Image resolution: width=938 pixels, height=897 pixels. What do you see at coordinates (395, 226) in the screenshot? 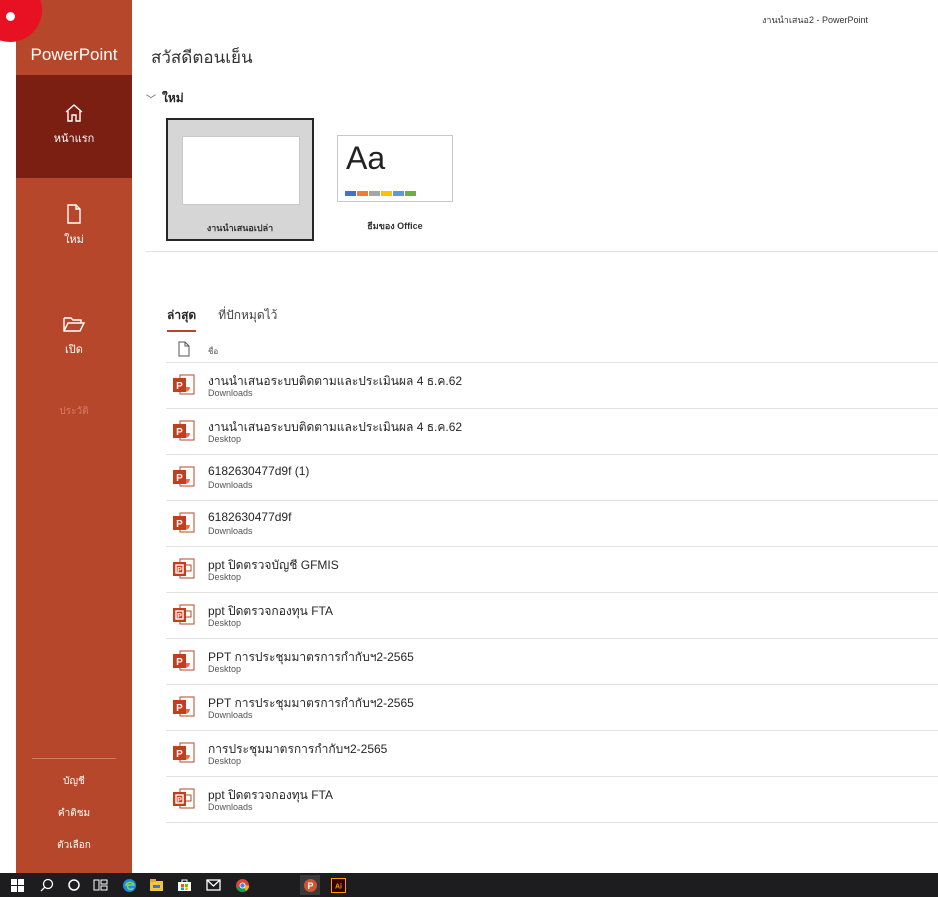
I see `template-label: ธีมของ Office` at bounding box center [395, 226].